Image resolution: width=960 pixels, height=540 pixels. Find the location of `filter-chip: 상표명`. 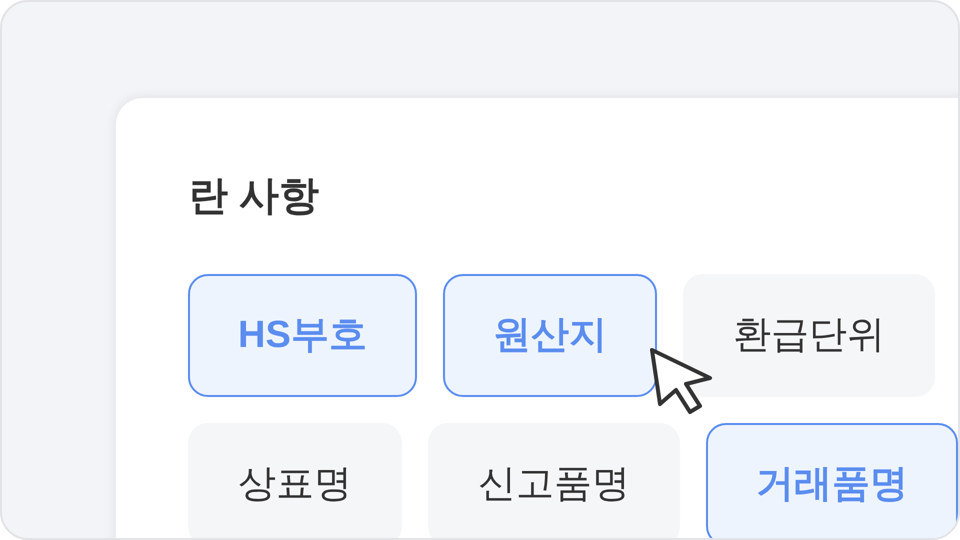

filter-chip: 상표명 is located at coordinates (295, 480).